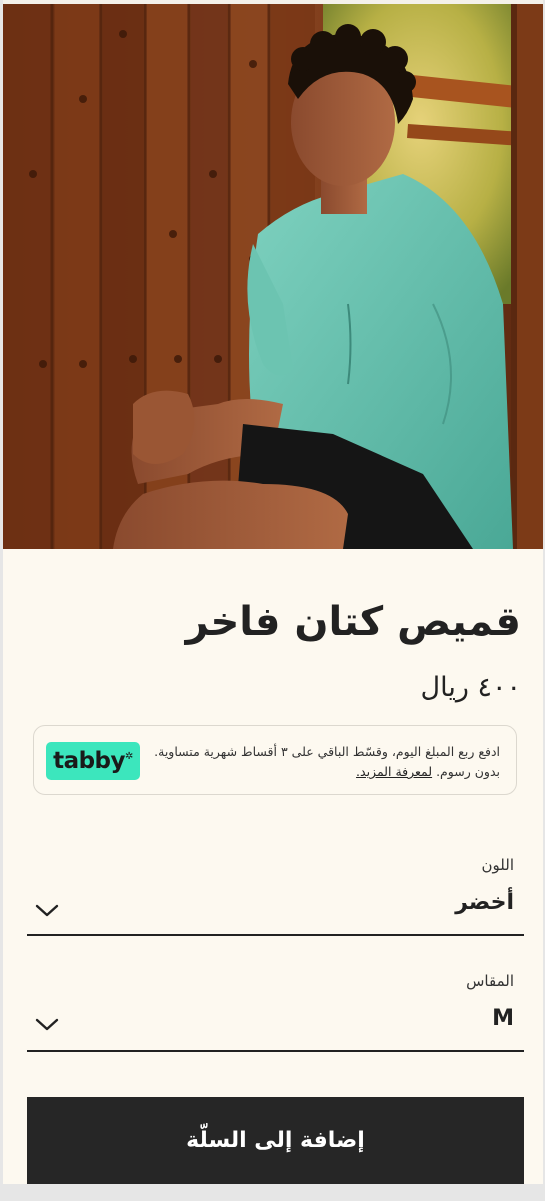  I want to click on tabby-logo-text: tabby, so click(89, 761).